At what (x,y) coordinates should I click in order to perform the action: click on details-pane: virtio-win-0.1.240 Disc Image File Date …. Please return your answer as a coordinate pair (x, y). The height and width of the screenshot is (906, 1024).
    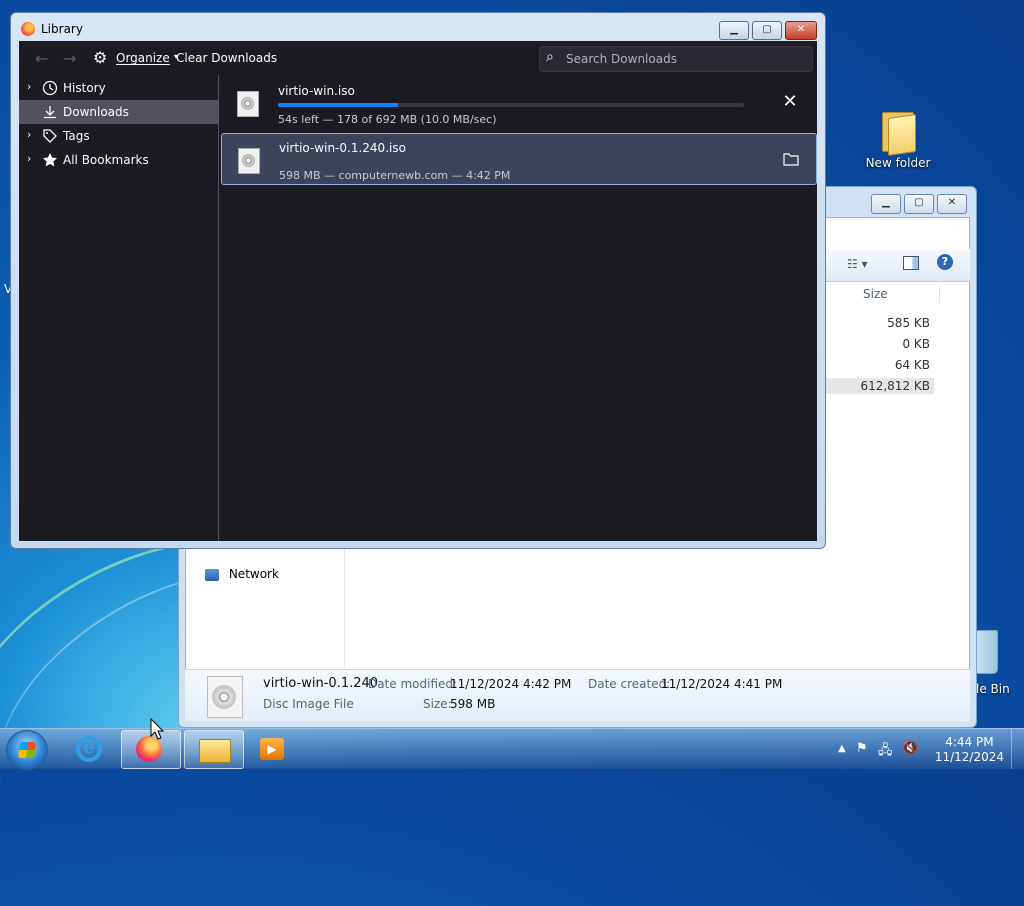
    Looking at the image, I should click on (577, 695).